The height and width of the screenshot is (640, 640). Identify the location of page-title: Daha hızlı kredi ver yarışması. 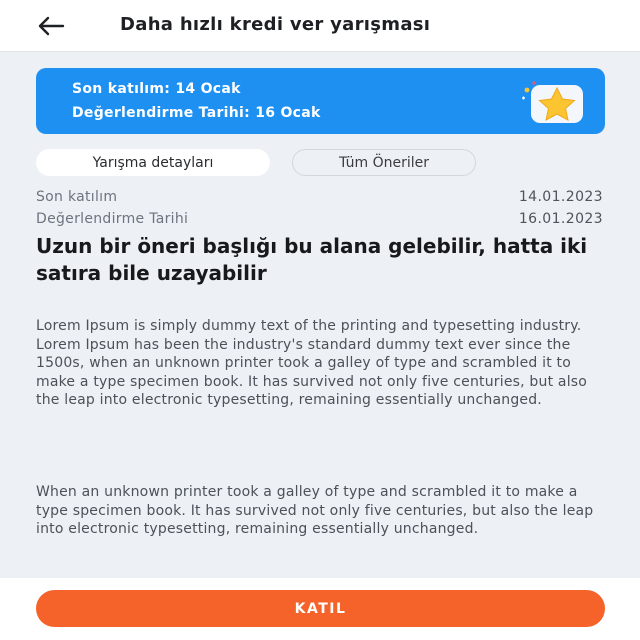
(275, 24).